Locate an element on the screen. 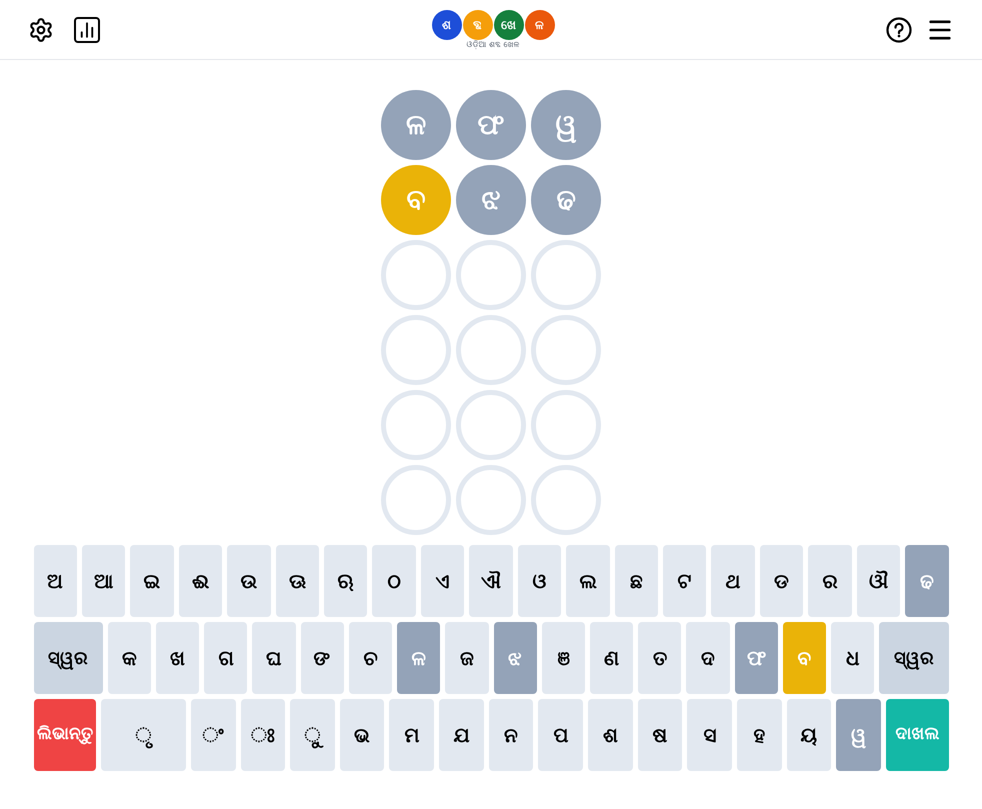 This screenshot has height=809, width=982. keyboard-key: କ is located at coordinates (129, 658).